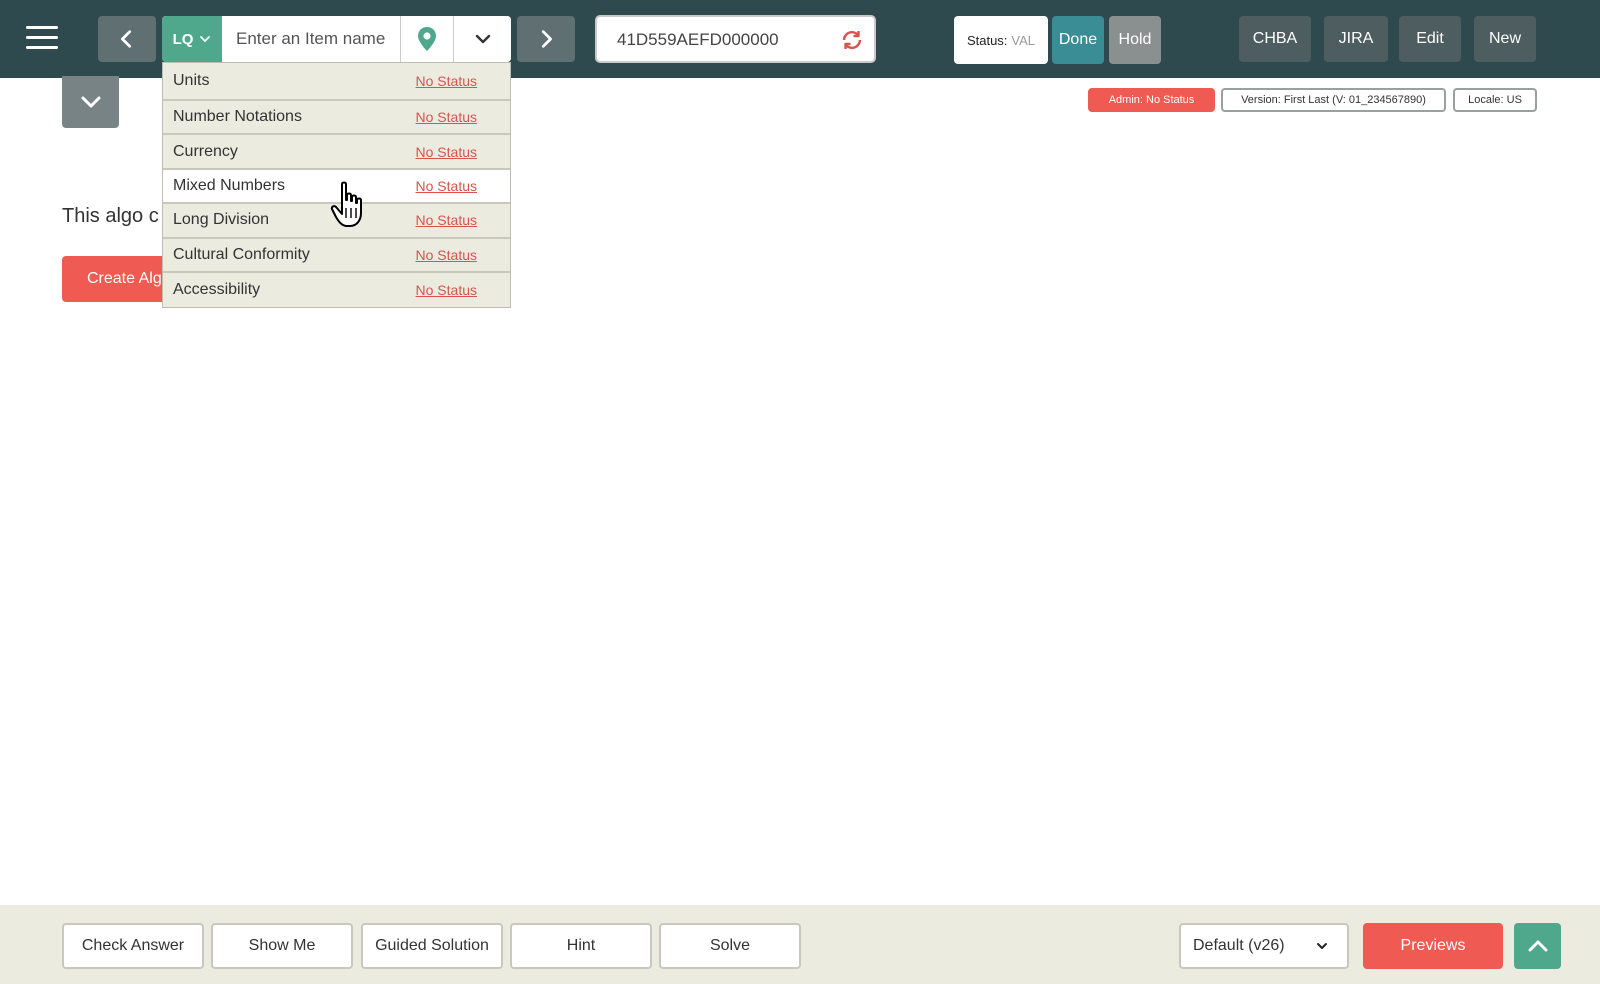 This screenshot has width=1600, height=984. I want to click on menu-item-cultural-conformity: Cultural Conformity No Status, so click(336, 255).